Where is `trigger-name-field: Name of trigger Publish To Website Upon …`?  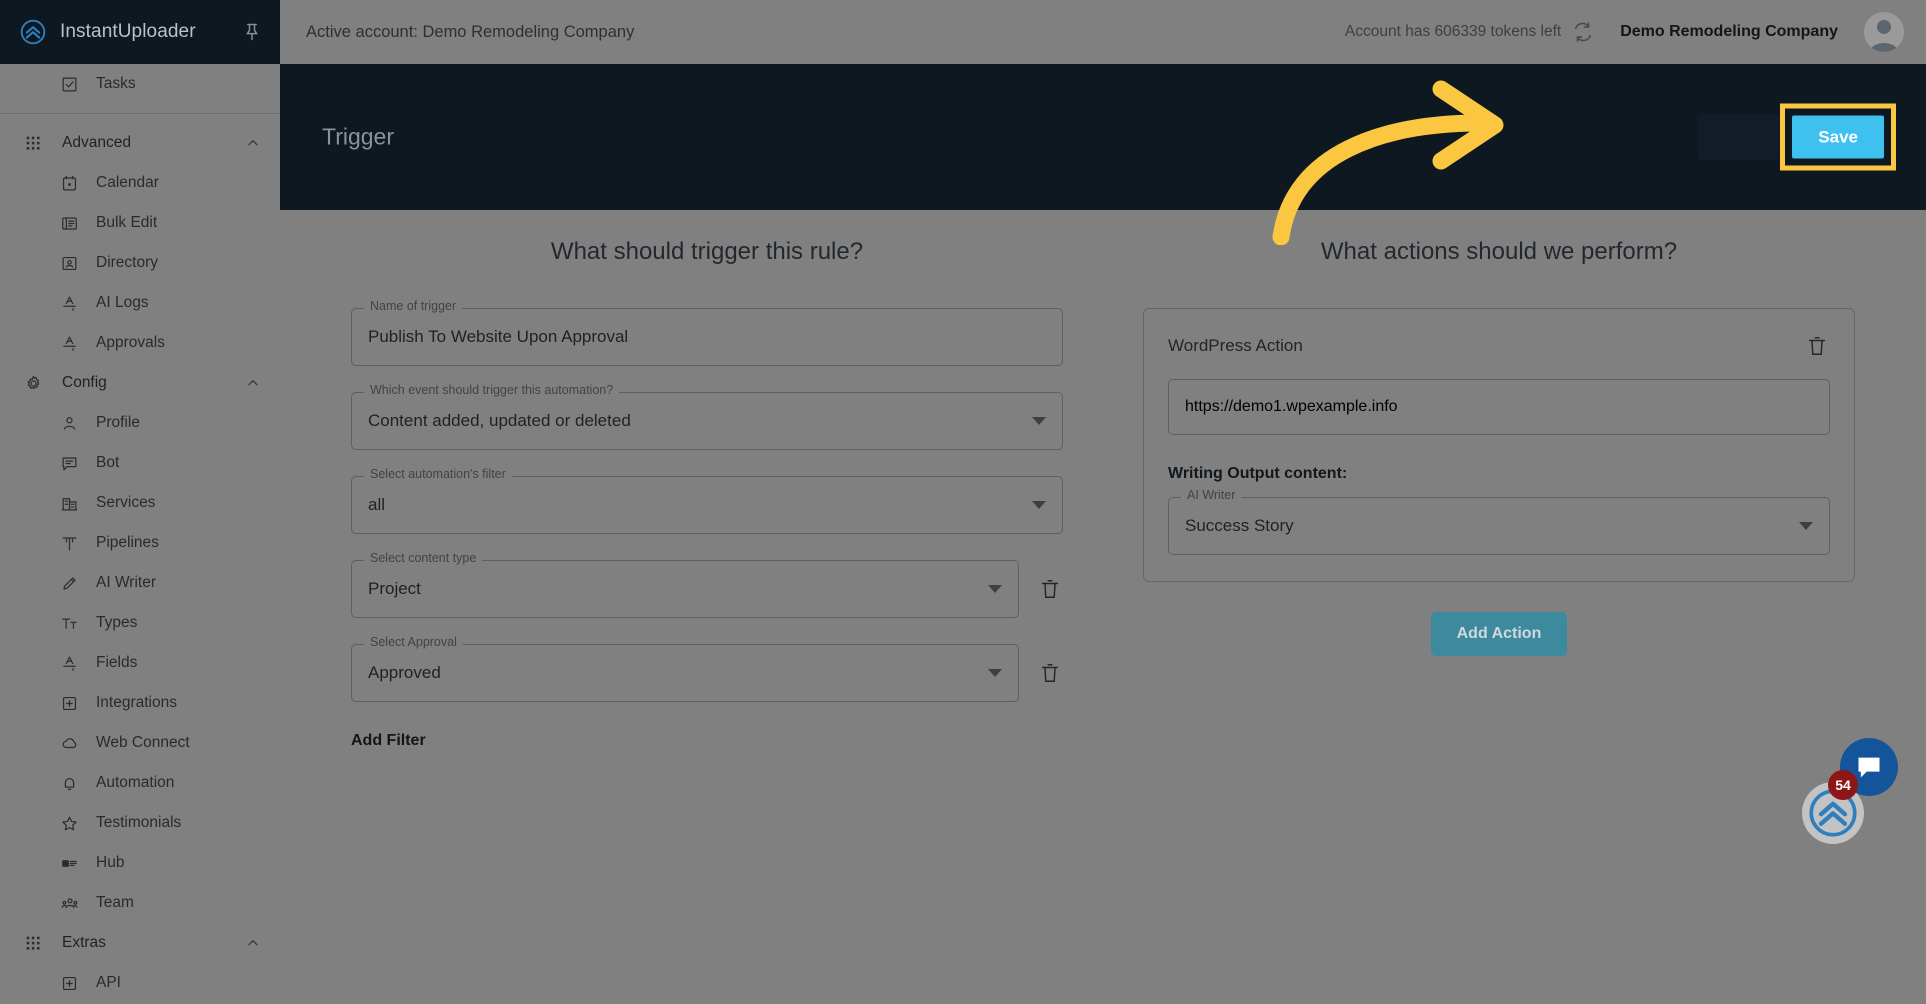
trigger-name-field: Name of trigger Publish To Website Upon … is located at coordinates (707, 333).